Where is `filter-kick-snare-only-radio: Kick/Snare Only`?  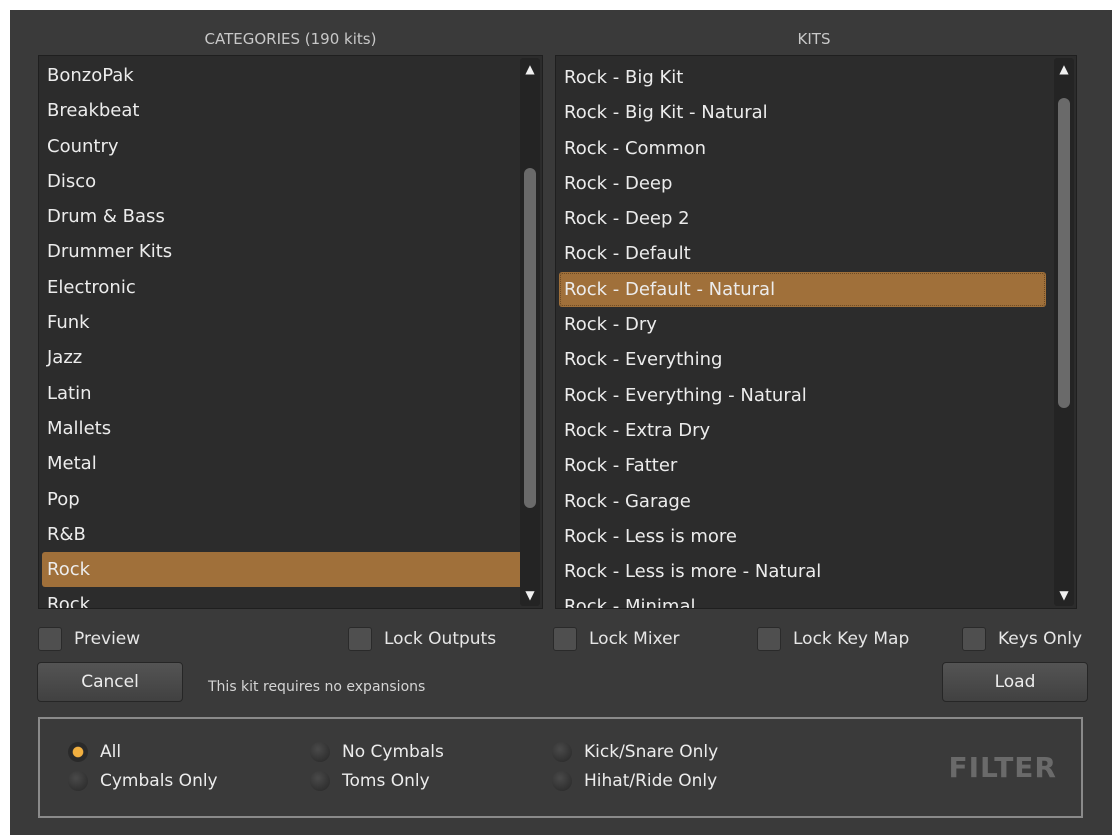 filter-kick-snare-only-radio: Kick/Snare Only is located at coordinates (635, 752).